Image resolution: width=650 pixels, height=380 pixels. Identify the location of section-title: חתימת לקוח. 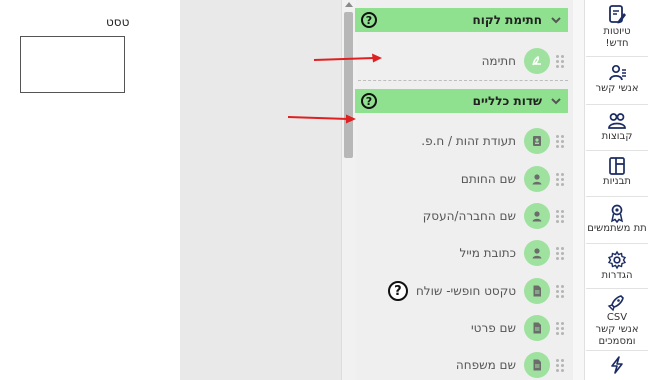
(507, 20).